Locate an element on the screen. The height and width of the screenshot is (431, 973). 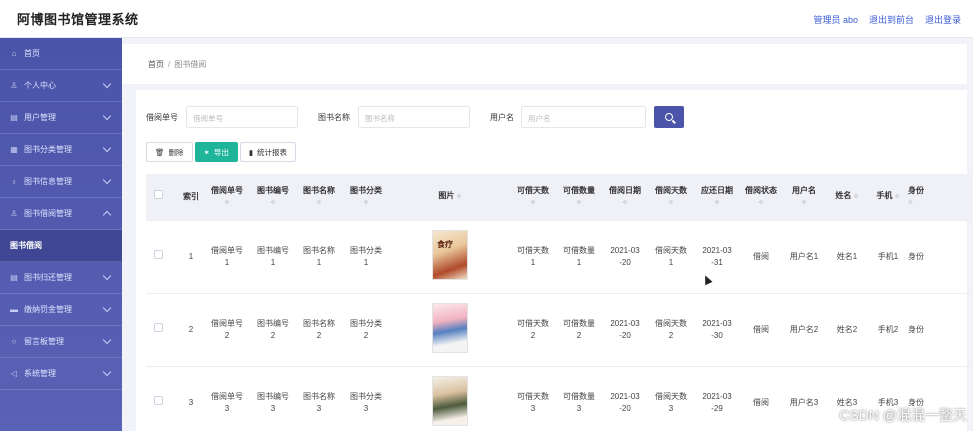
trash-icon: 🗑 is located at coordinates (160, 152).